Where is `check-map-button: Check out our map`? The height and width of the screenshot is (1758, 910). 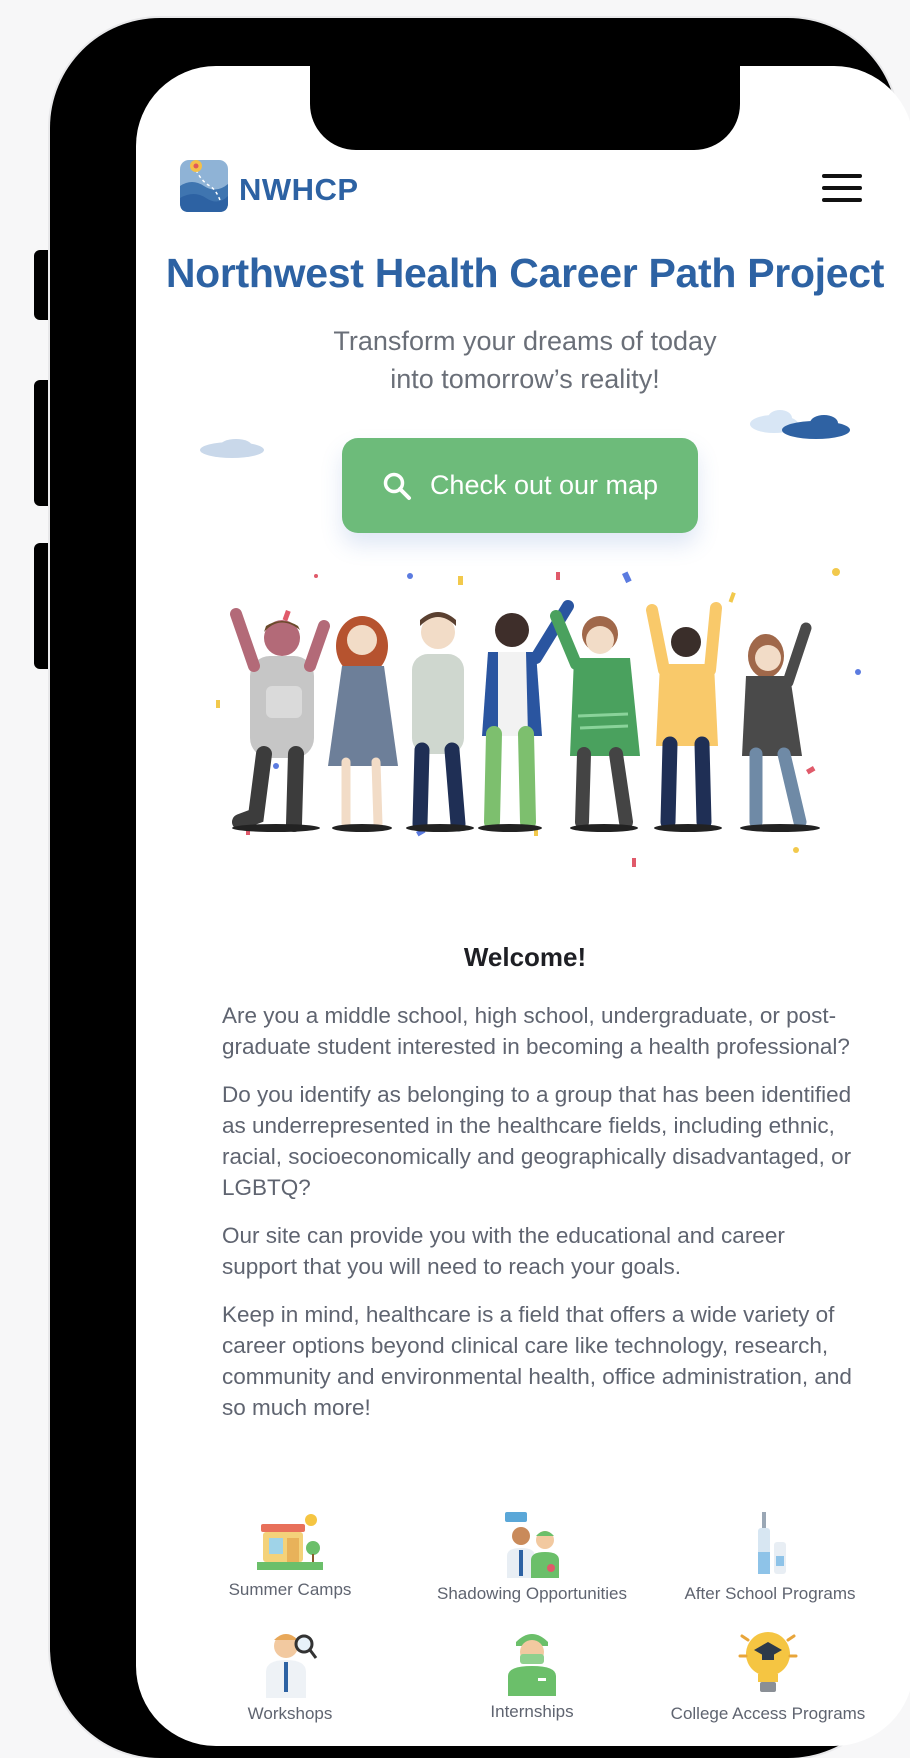
check-map-button: Check out our map is located at coordinates (520, 485).